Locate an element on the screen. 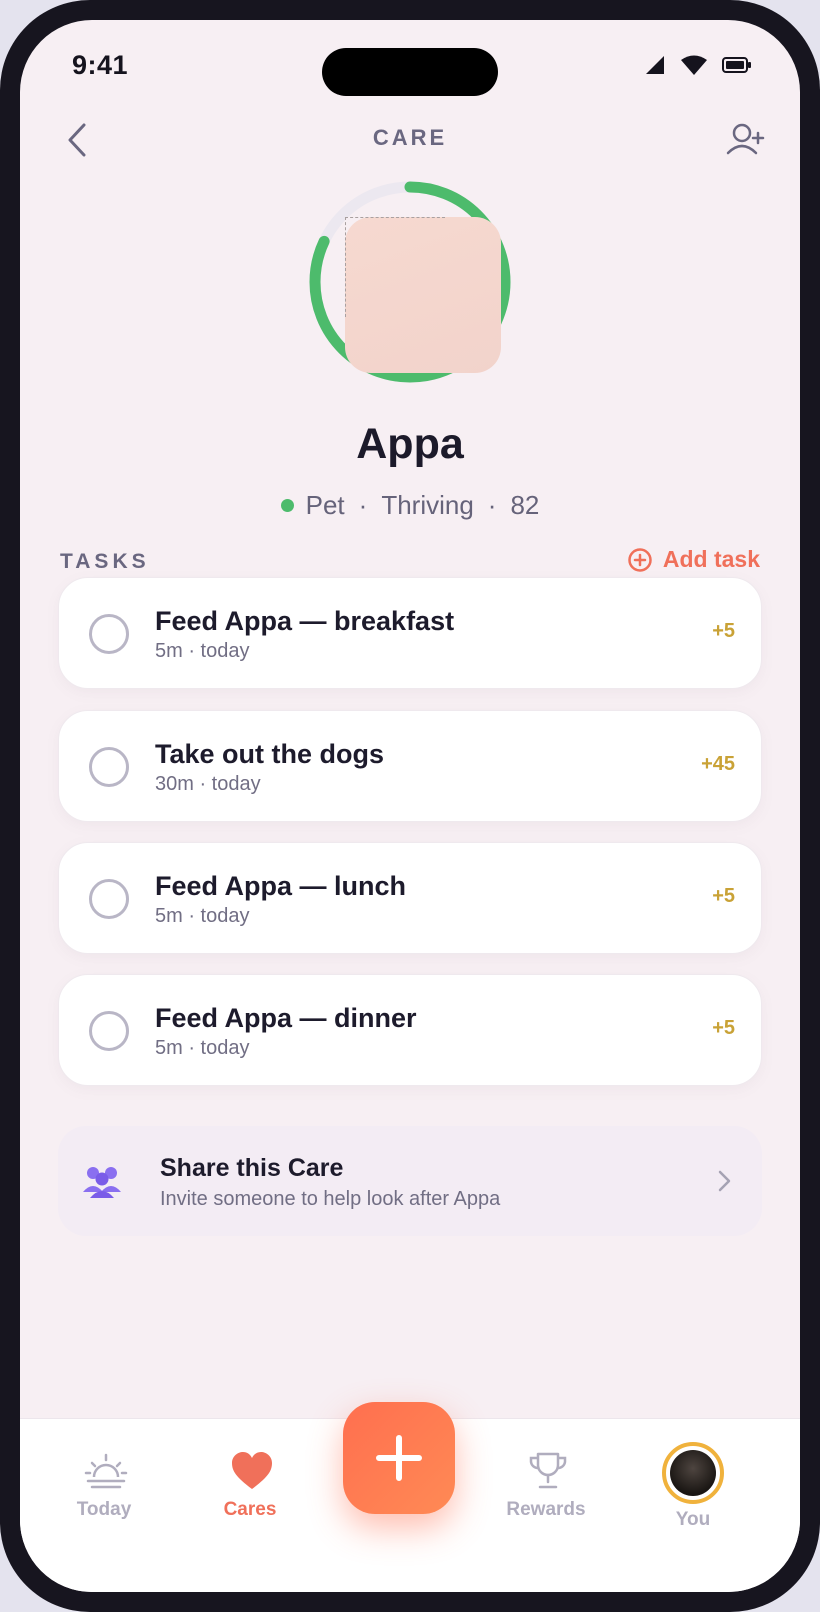 The height and width of the screenshot is (1612, 820). care-category: Pet is located at coordinates (325, 505).